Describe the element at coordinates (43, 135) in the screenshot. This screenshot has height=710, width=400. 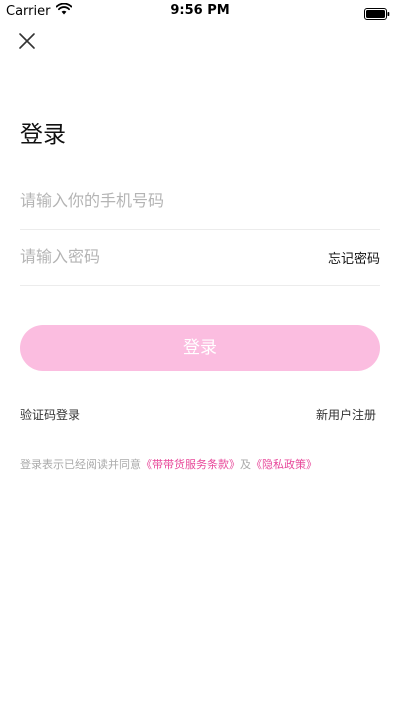
I see `page-title: 登录` at that location.